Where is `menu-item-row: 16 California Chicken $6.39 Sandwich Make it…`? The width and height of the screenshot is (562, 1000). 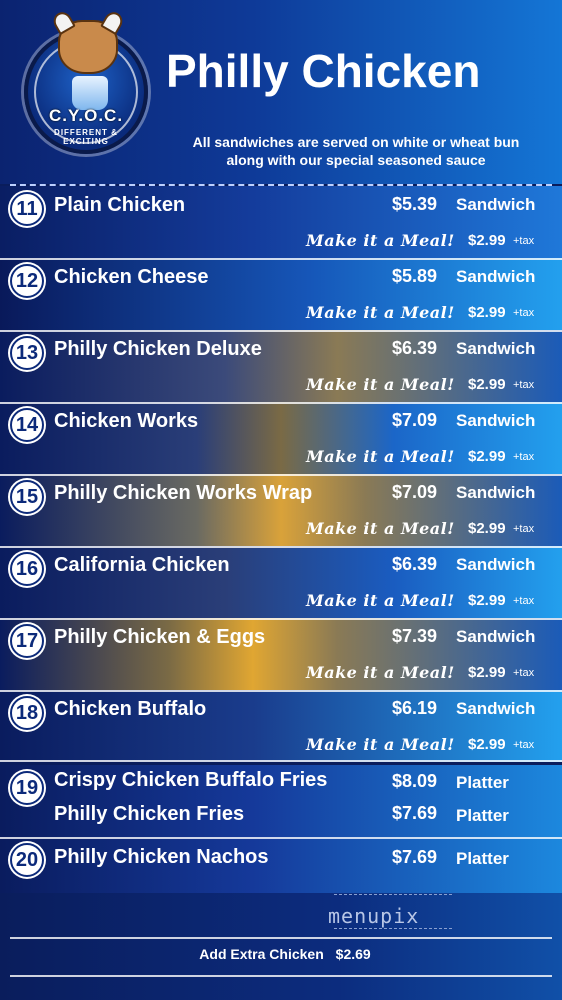 menu-item-row: 16 California Chicken $6.39 Sandwich Make it… is located at coordinates (281, 582).